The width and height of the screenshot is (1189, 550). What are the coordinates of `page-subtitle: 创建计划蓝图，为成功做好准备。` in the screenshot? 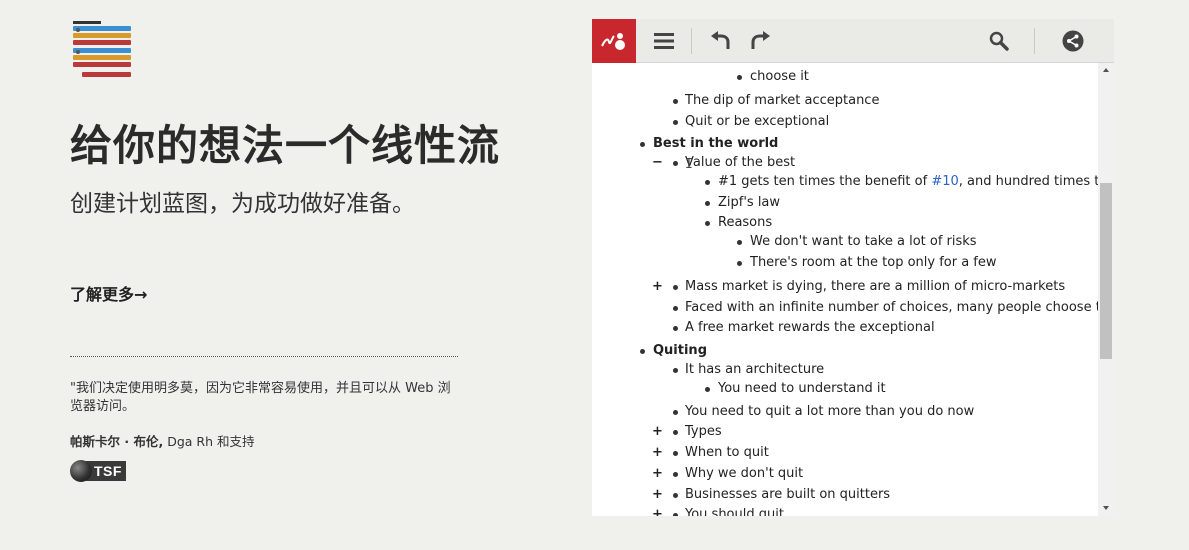 It's located at (242, 204).